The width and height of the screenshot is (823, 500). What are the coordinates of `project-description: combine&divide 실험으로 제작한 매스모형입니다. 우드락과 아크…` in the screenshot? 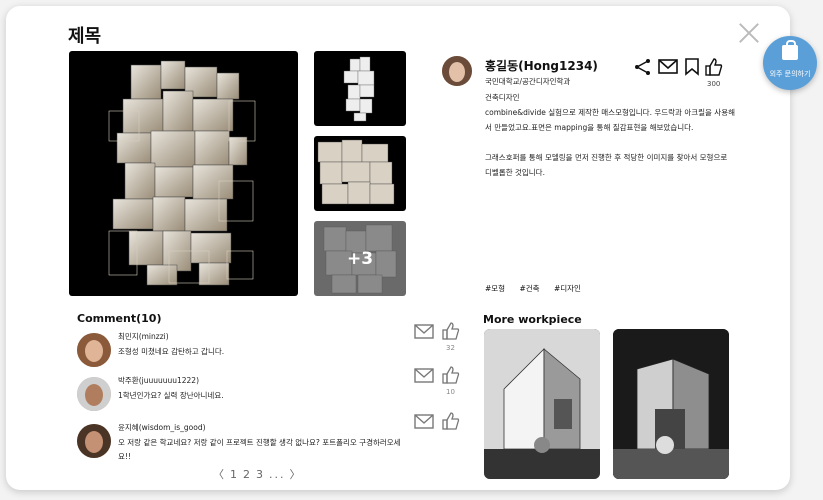 It's located at (610, 120).